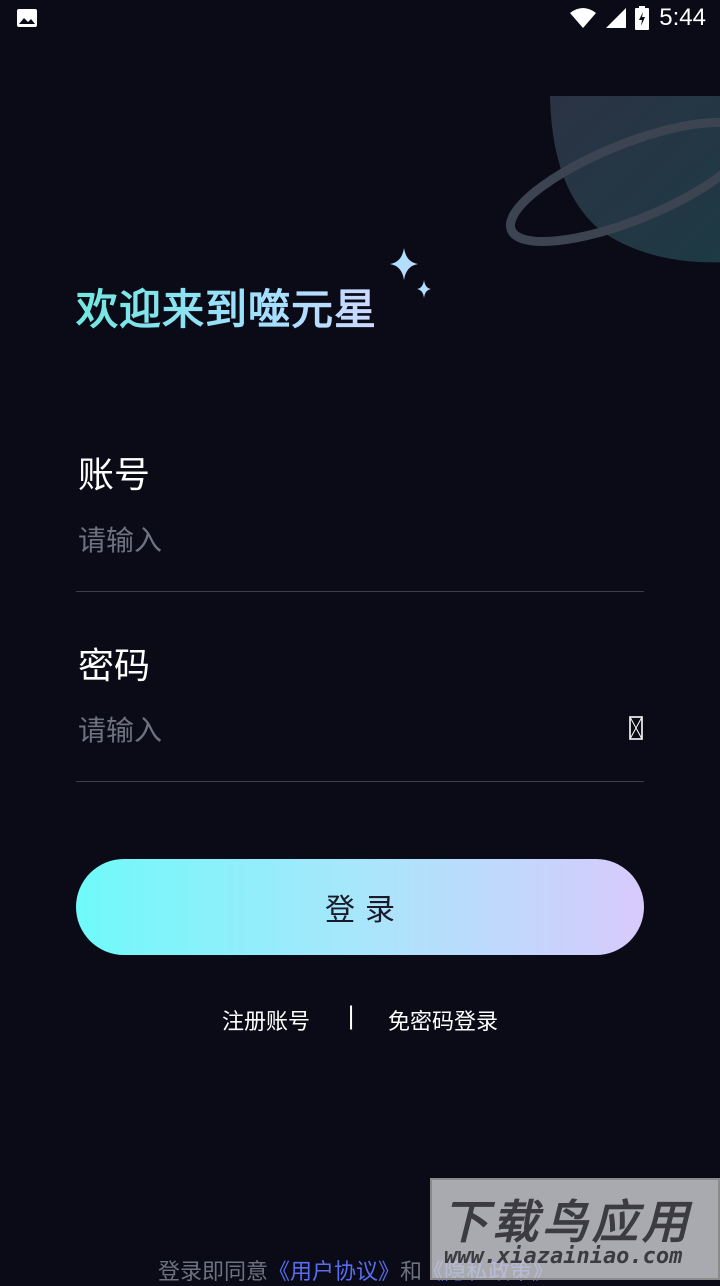 Image resolution: width=720 pixels, height=1286 pixels. Describe the element at coordinates (360, 781) in the screenshot. I see `password-divider` at that location.